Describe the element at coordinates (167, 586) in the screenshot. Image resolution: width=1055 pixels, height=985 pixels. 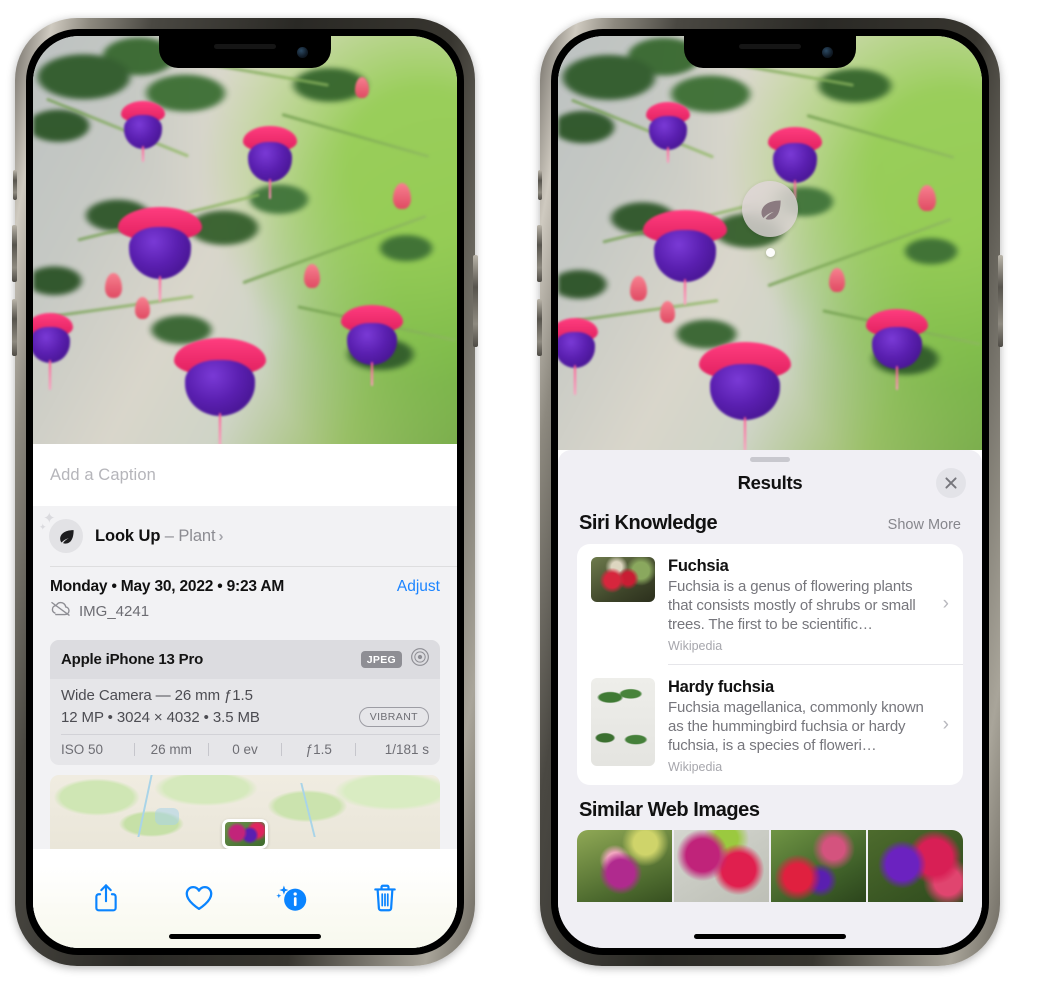
I see `capture-date: Monday • May 30, 2022 • 9:23 AM` at that location.